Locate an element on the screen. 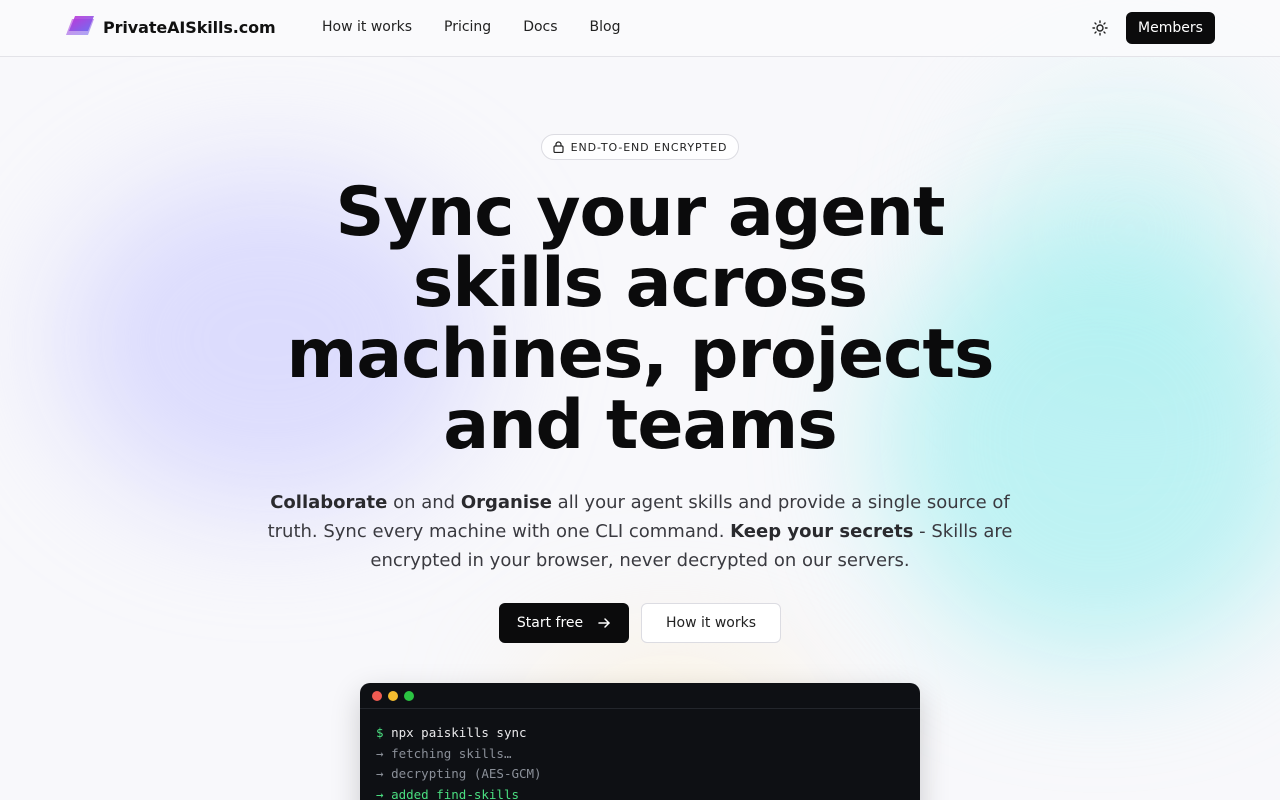  members-button: Members is located at coordinates (1170, 28).